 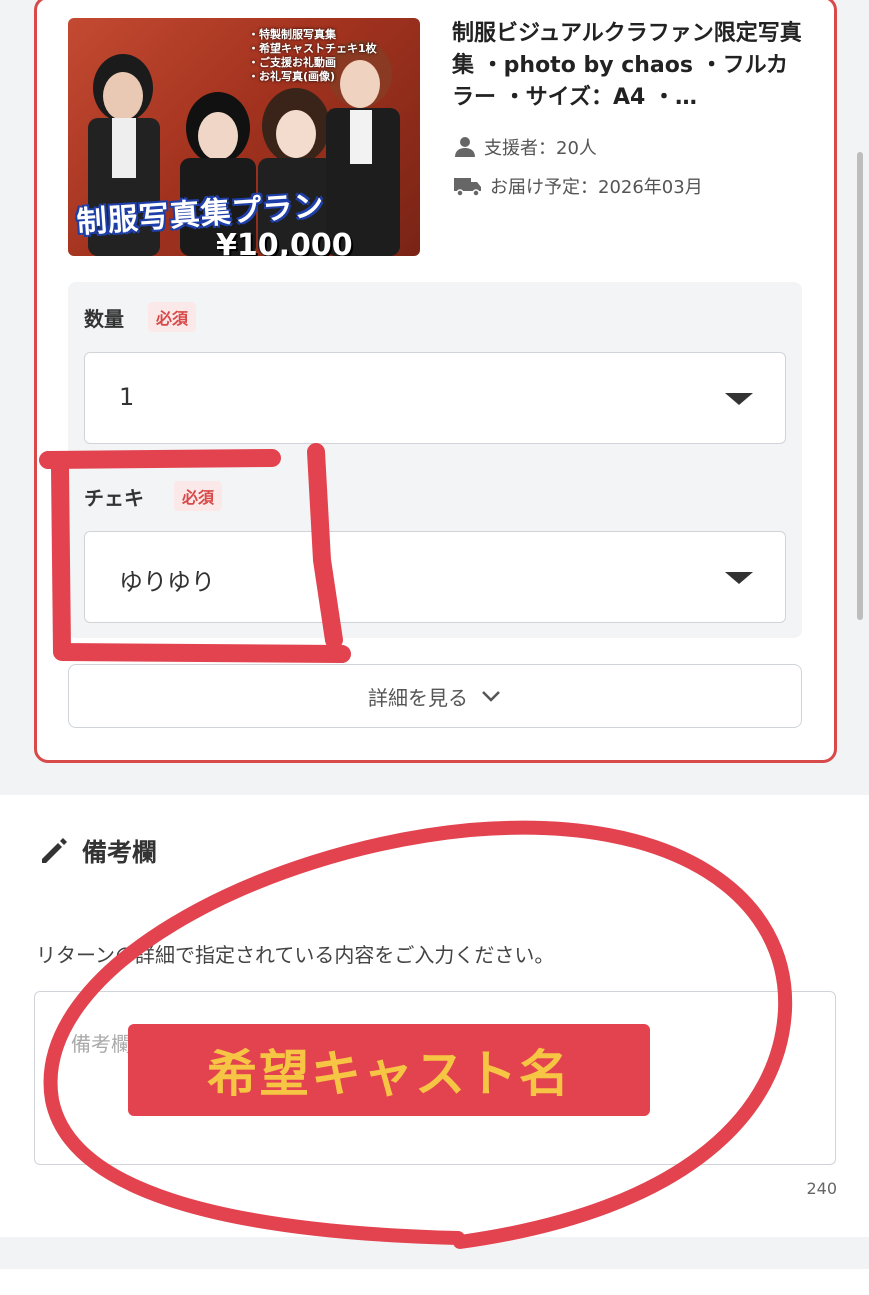 I want to click on cheki-value: ゆりゆり, so click(x=167, y=582).